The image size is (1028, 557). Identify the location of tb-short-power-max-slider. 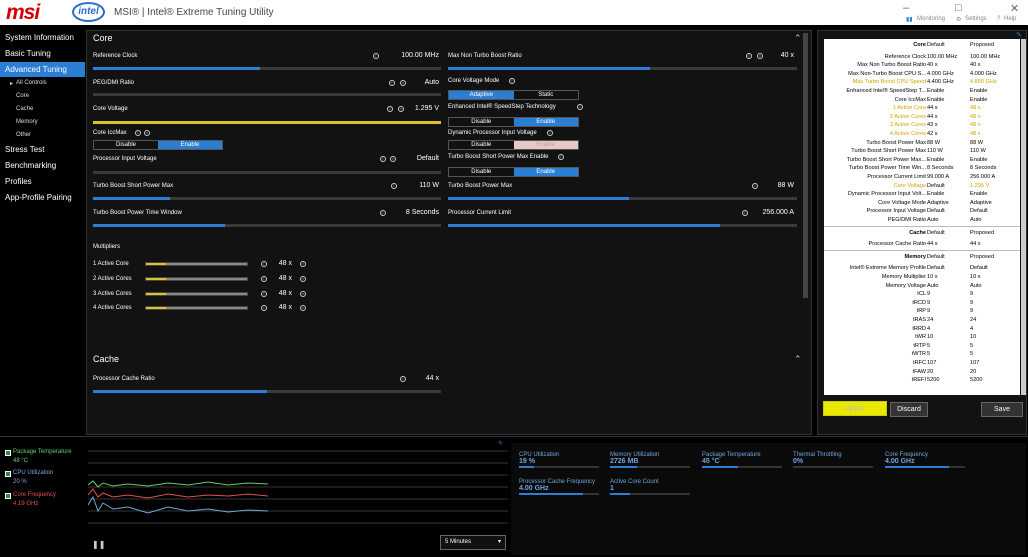
(267, 198).